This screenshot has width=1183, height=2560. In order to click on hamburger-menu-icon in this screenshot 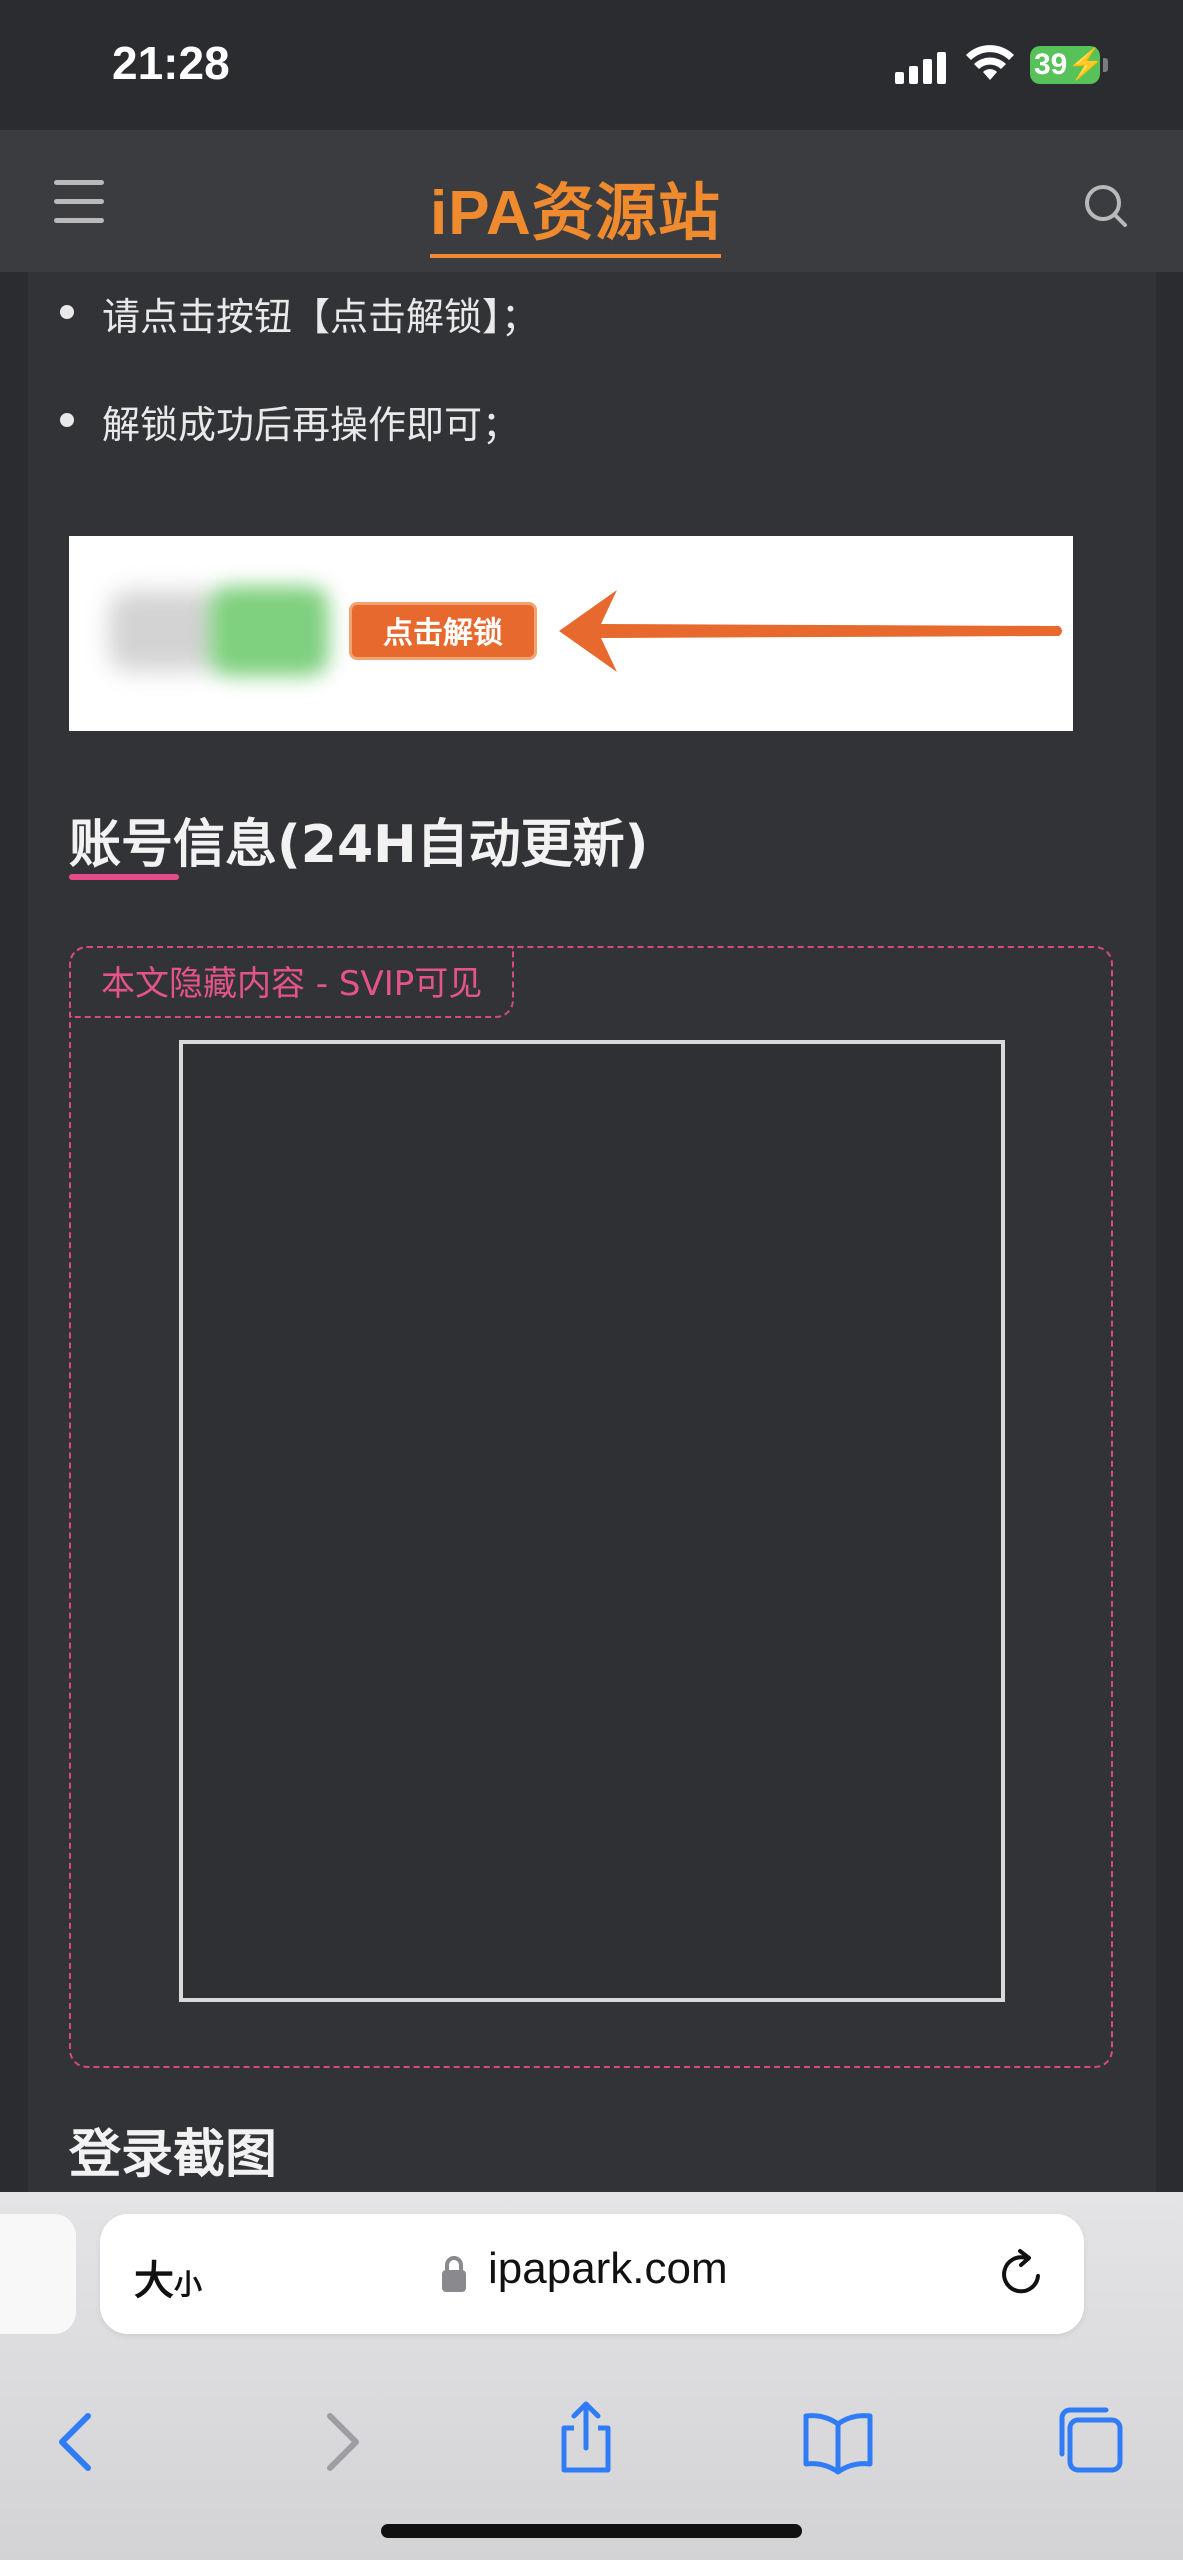, I will do `click(79, 202)`.